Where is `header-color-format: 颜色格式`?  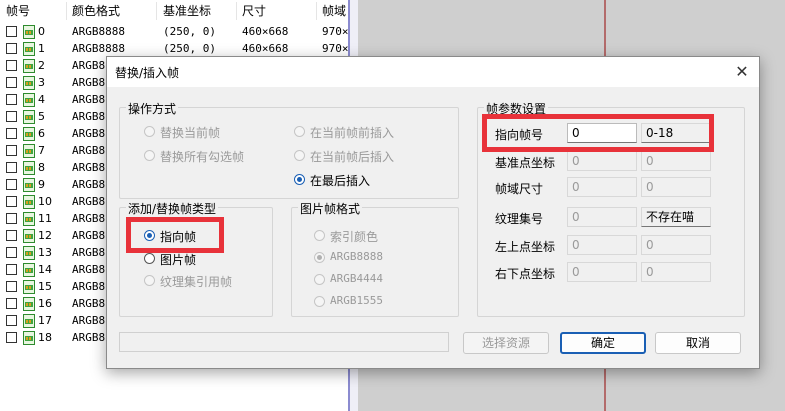 header-color-format: 颜色格式 is located at coordinates (96, 11).